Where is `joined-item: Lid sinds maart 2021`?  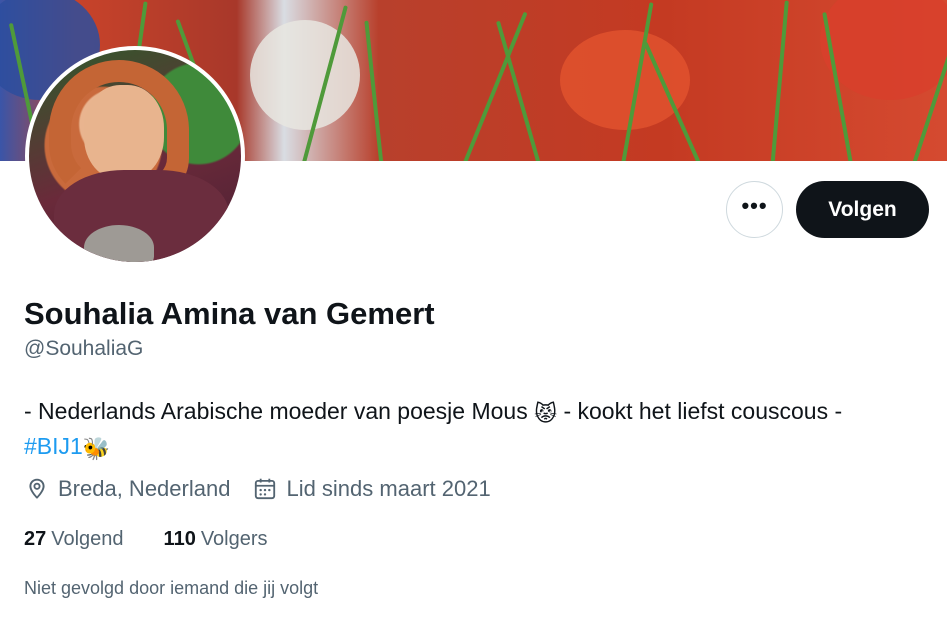 joined-item: Lid sinds maart 2021 is located at coordinates (371, 489).